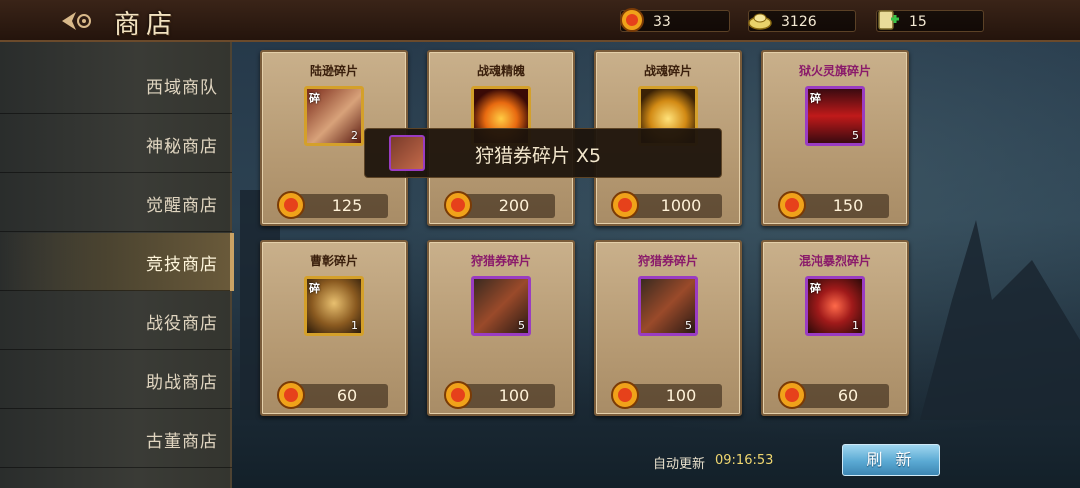 The width and height of the screenshot is (1080, 488). I want to click on item-price: 200, so click(514, 205).